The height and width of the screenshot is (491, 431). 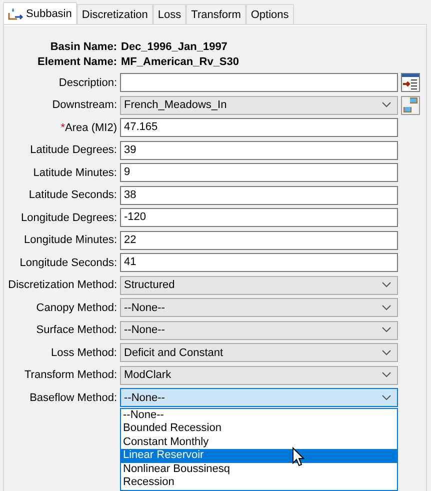 What do you see at coordinates (87, 82) in the screenshot?
I see `field-label: Description:` at bounding box center [87, 82].